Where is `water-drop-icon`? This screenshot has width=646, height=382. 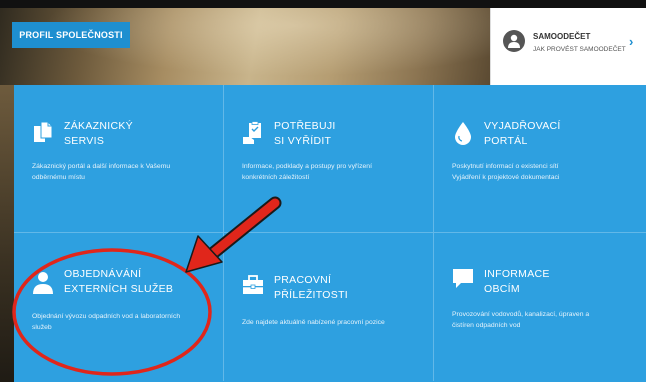
water-drop-icon is located at coordinates (463, 133).